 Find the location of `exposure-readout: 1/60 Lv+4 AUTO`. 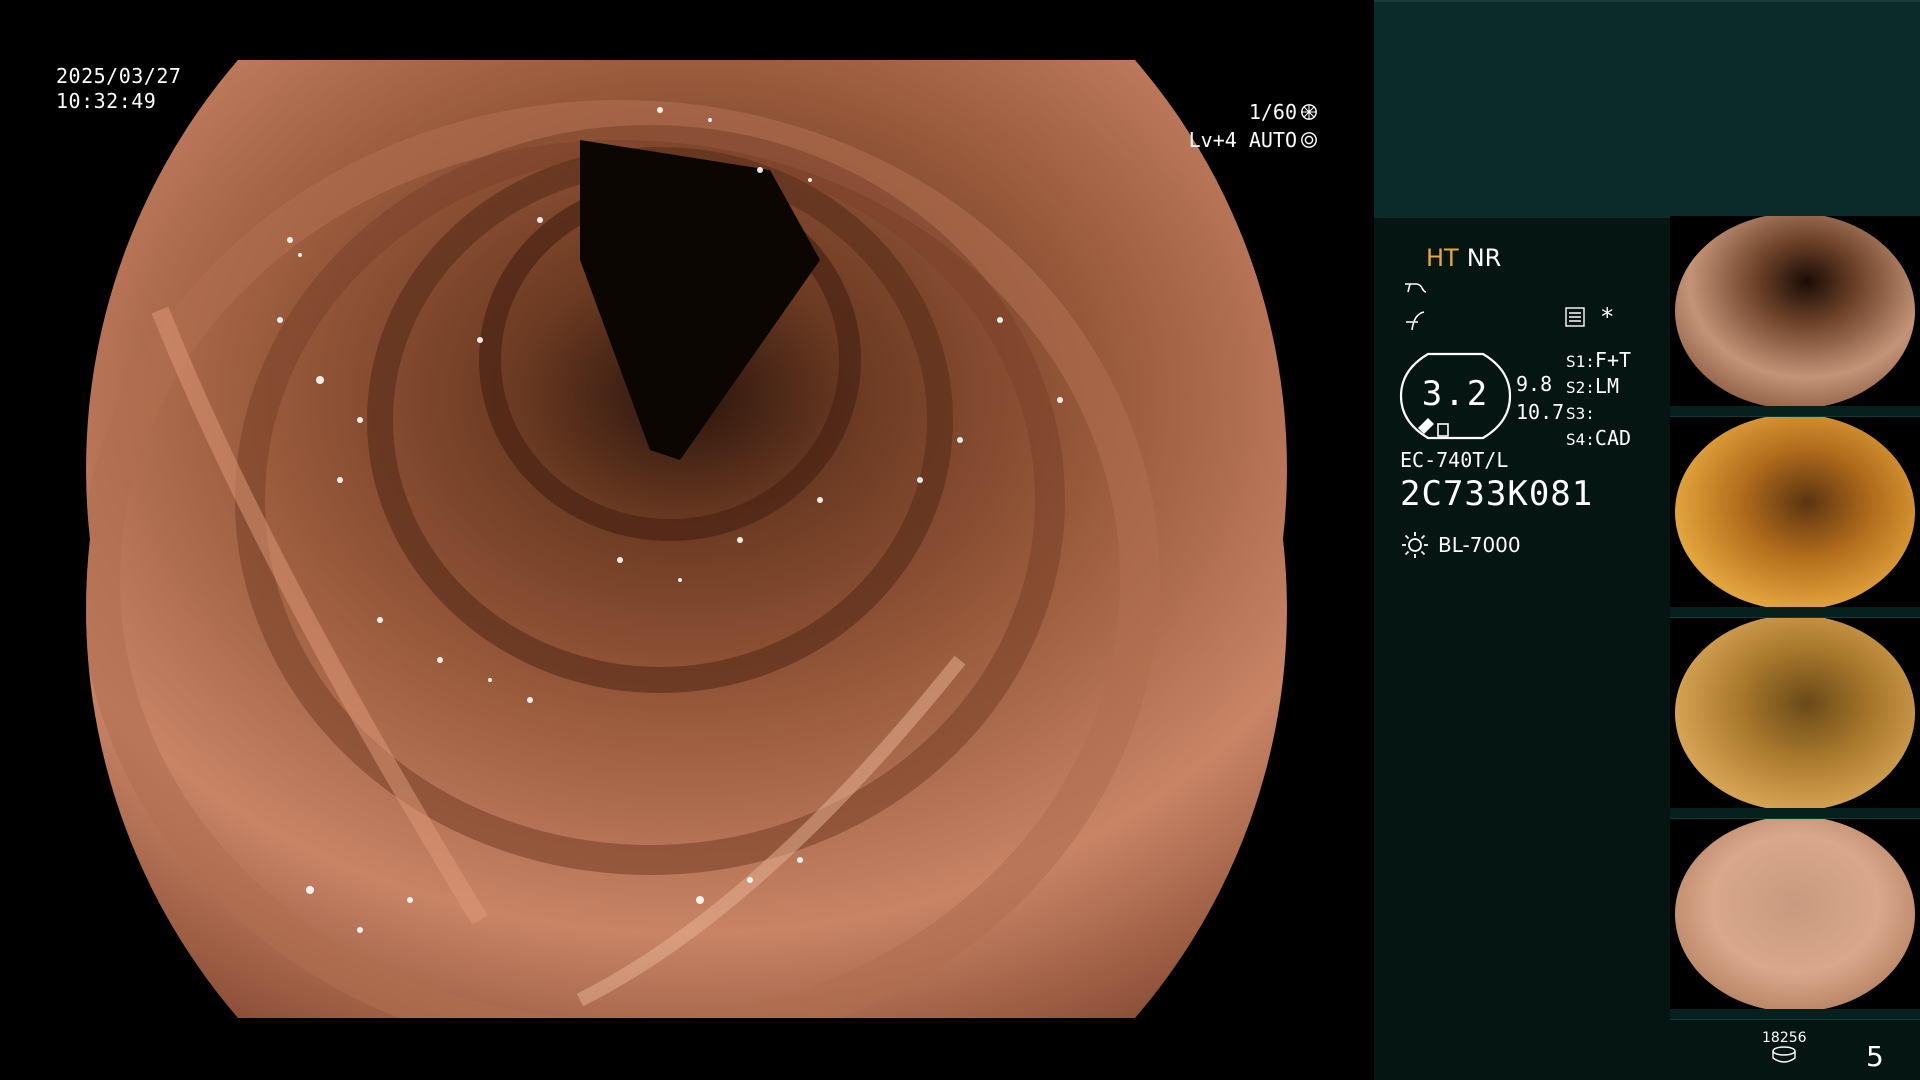

exposure-readout: 1/60 Lv+4 AUTO is located at coordinates (1253, 126).